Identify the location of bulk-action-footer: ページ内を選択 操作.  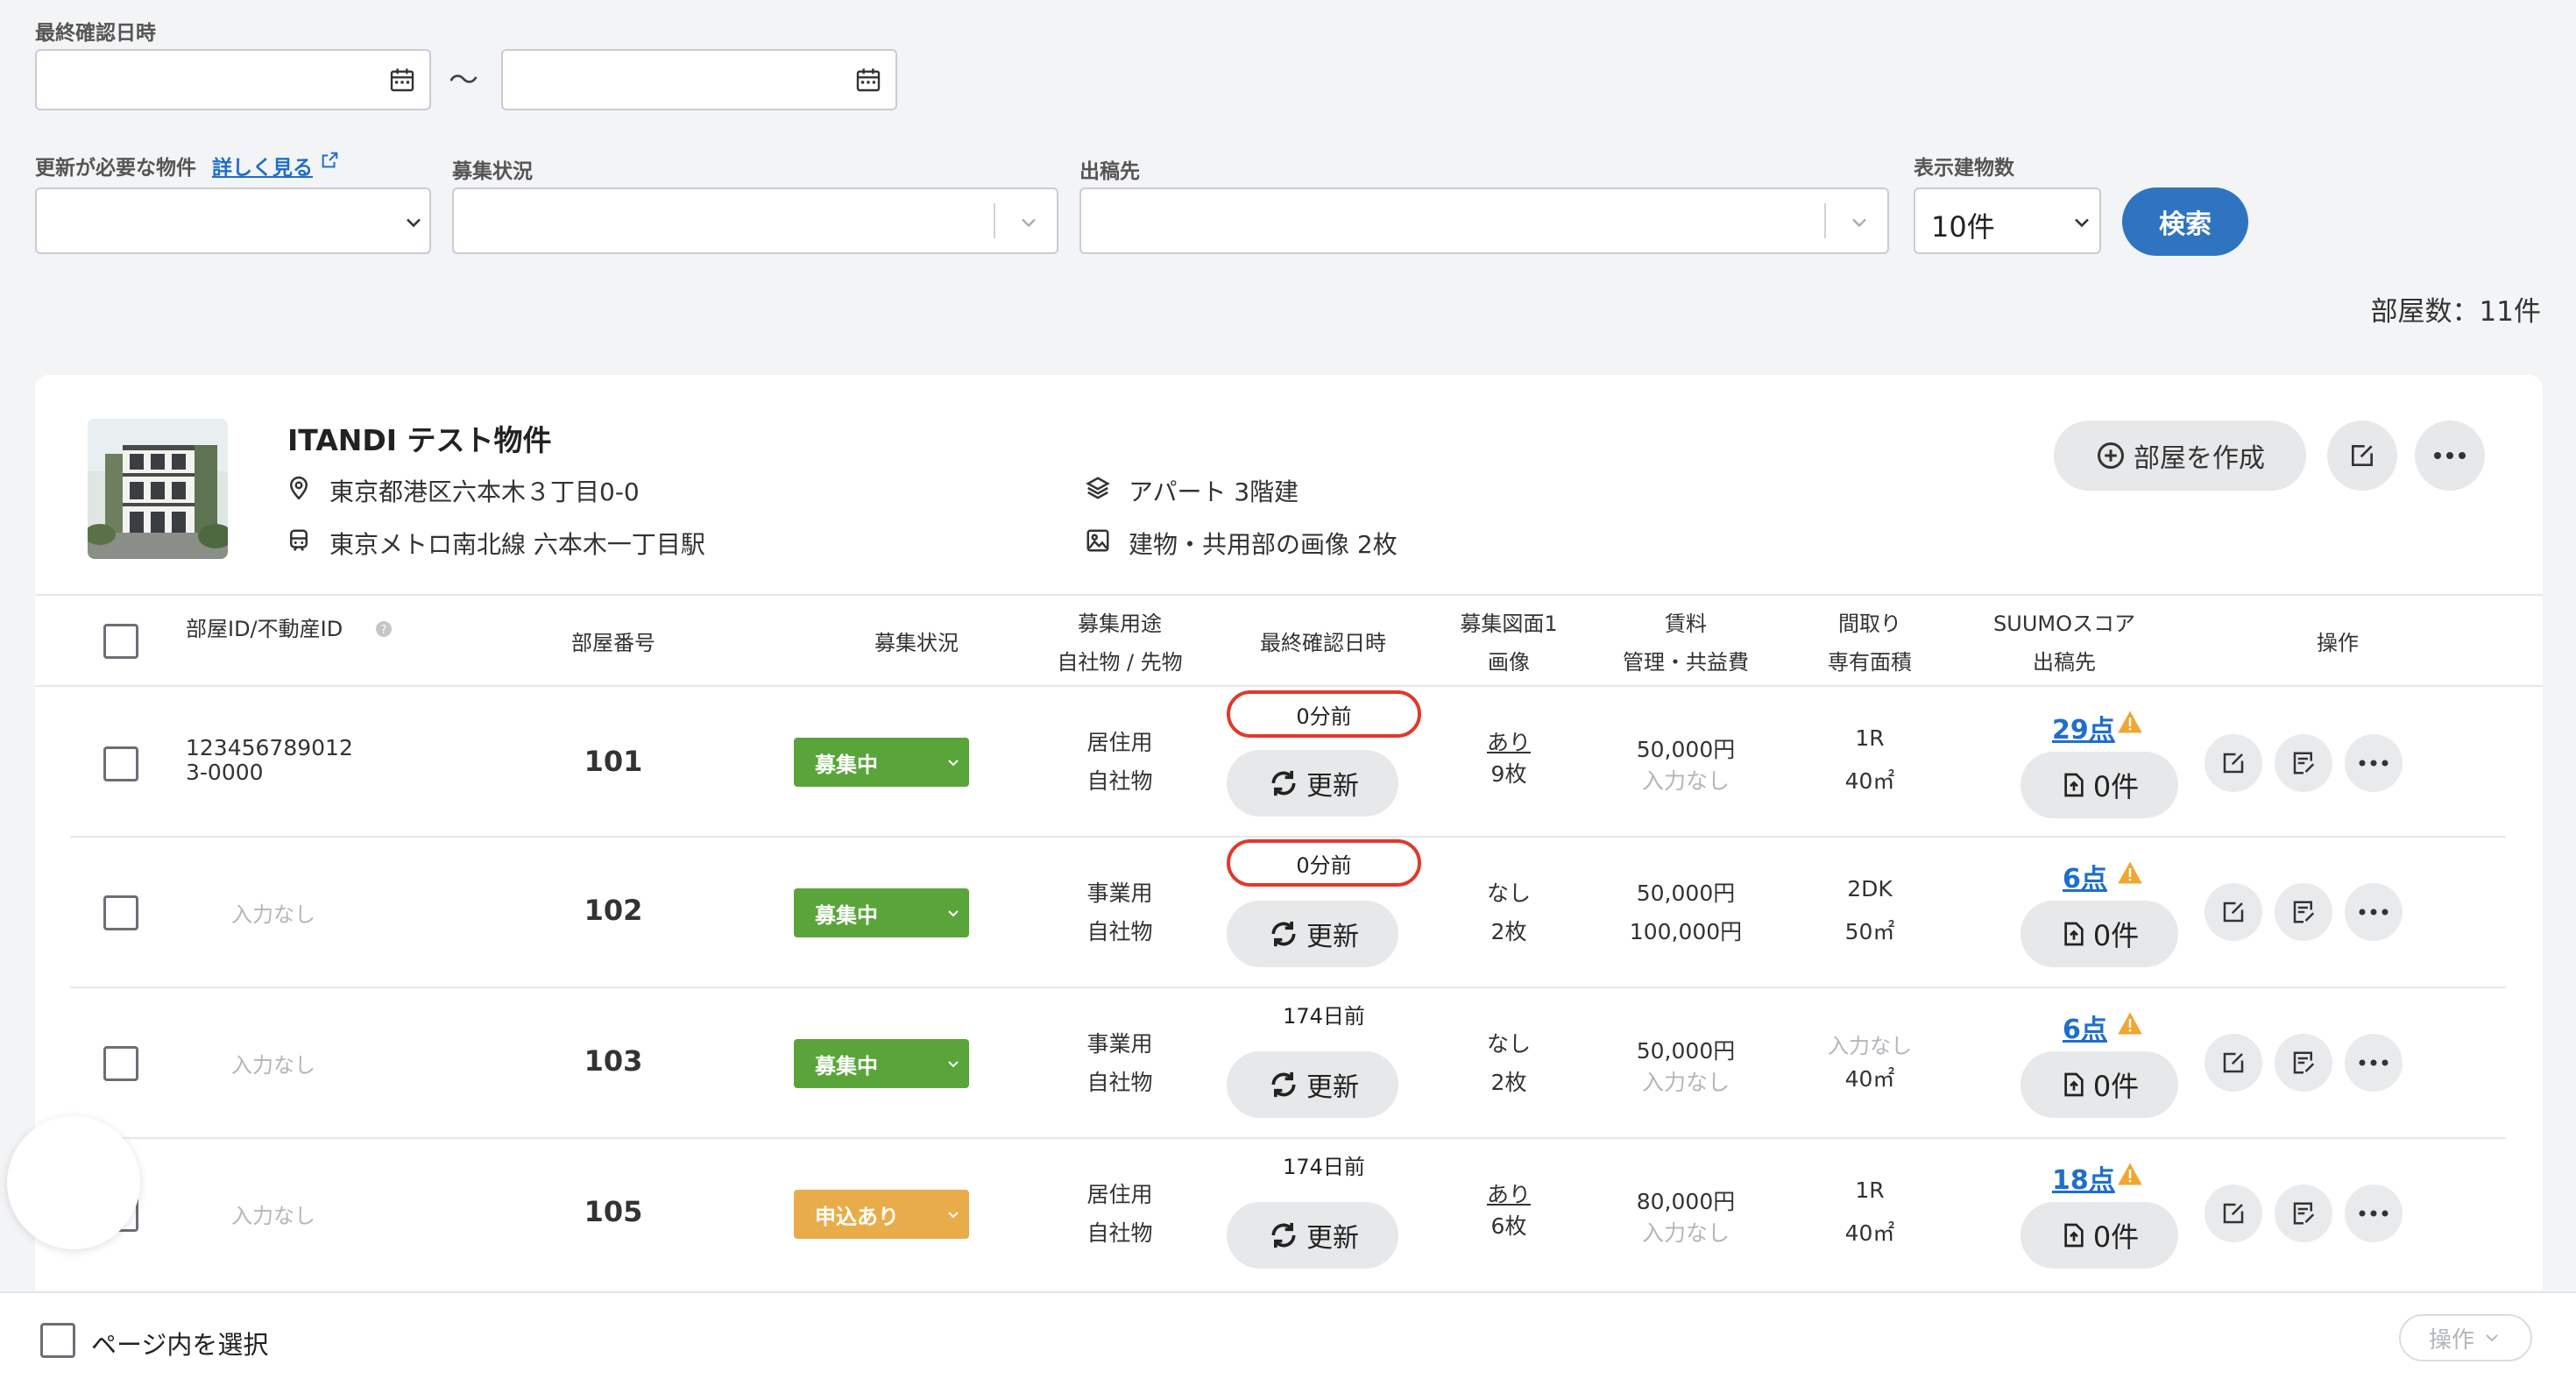
(1288, 1342).